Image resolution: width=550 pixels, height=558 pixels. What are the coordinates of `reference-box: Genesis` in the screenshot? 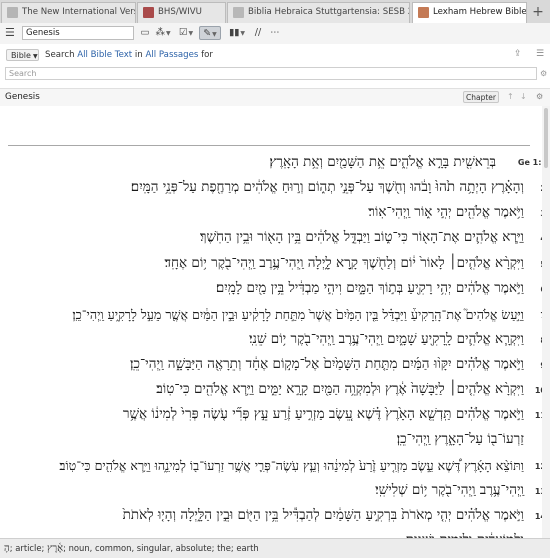 It's located at (78, 33).